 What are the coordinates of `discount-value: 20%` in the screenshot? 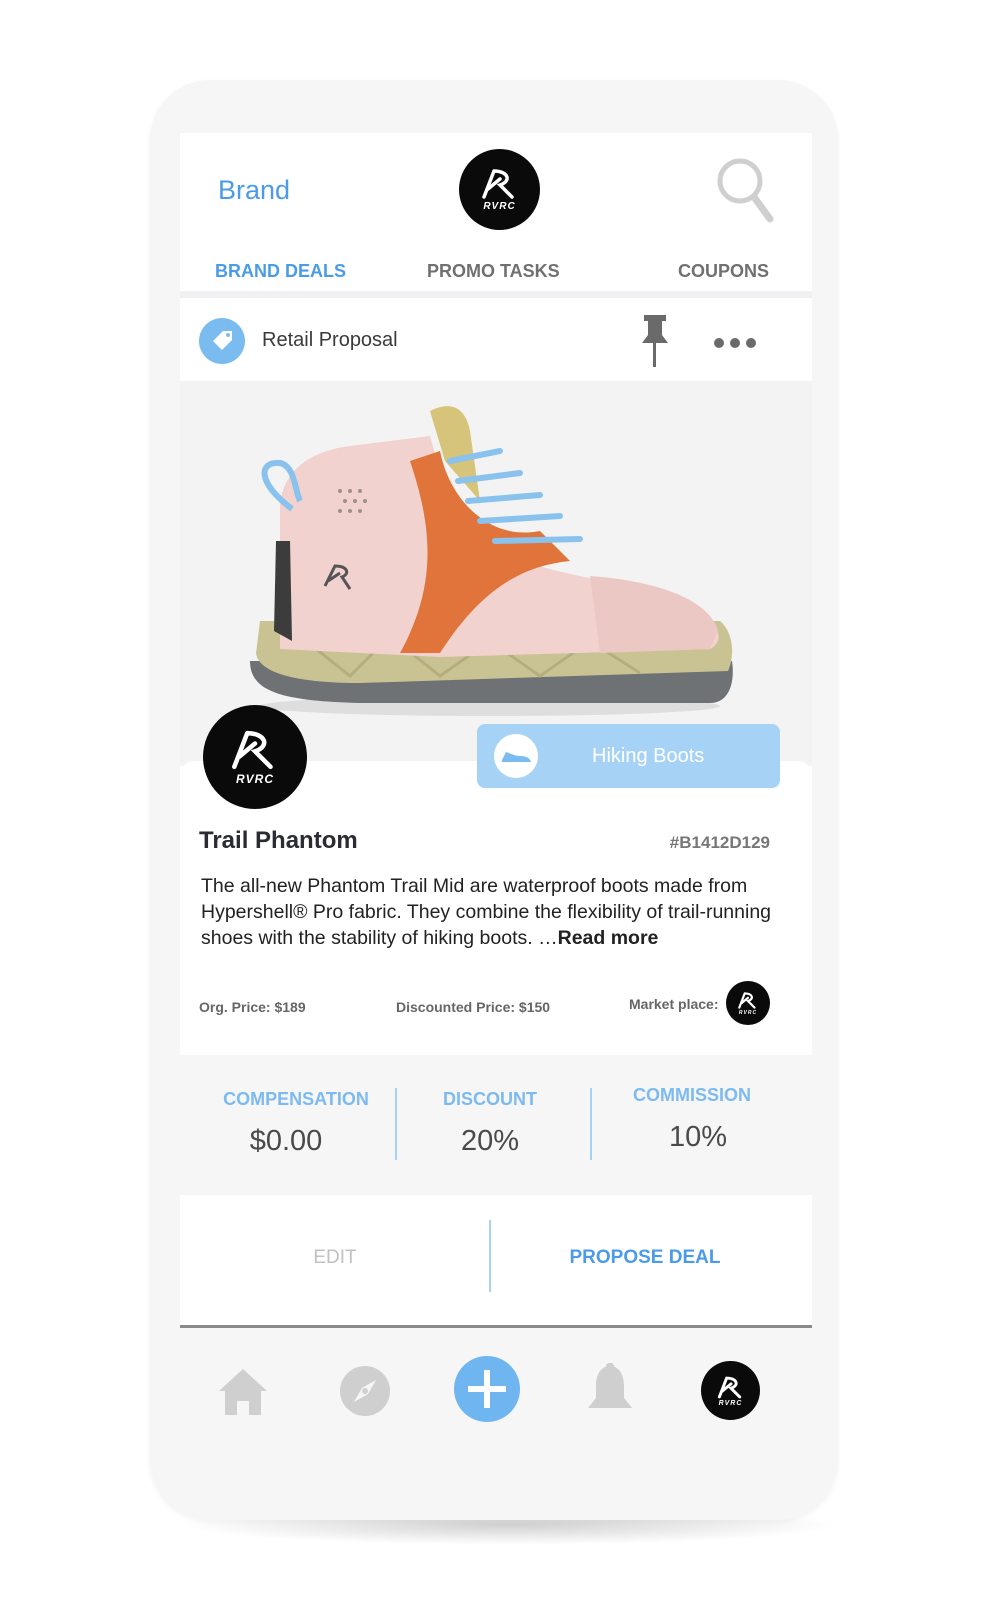 It's located at (490, 1141).